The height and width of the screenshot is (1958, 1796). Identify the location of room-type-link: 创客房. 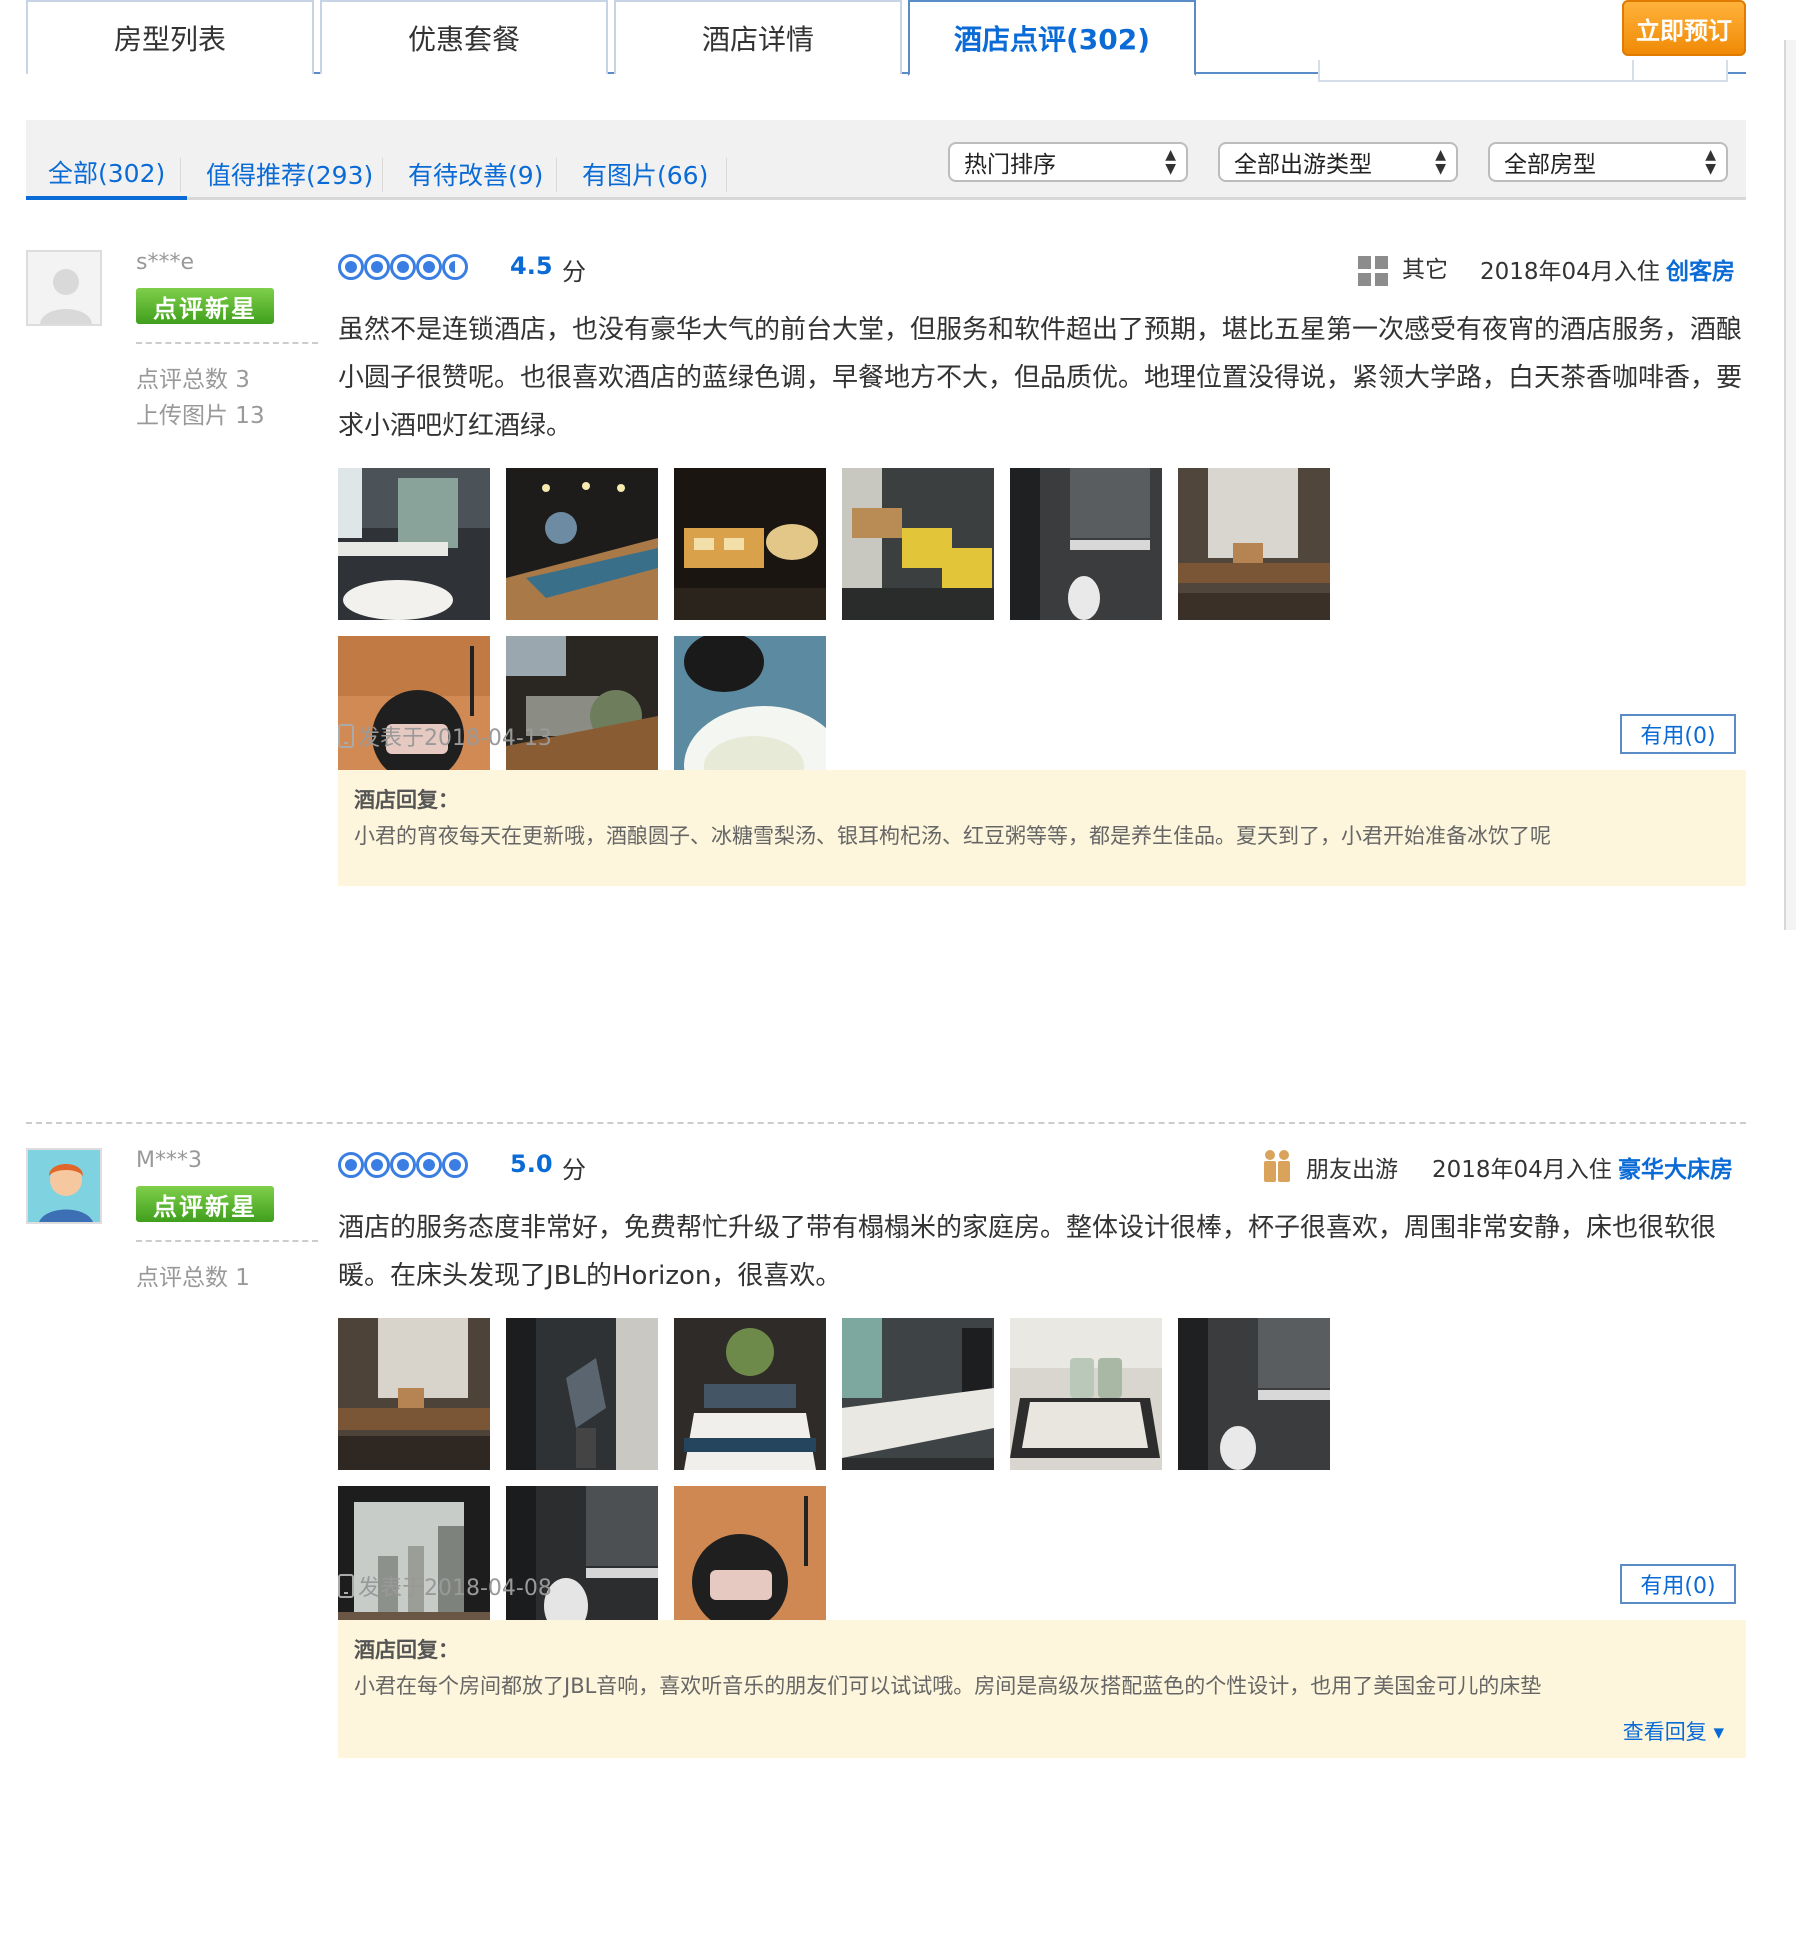
(1700, 269).